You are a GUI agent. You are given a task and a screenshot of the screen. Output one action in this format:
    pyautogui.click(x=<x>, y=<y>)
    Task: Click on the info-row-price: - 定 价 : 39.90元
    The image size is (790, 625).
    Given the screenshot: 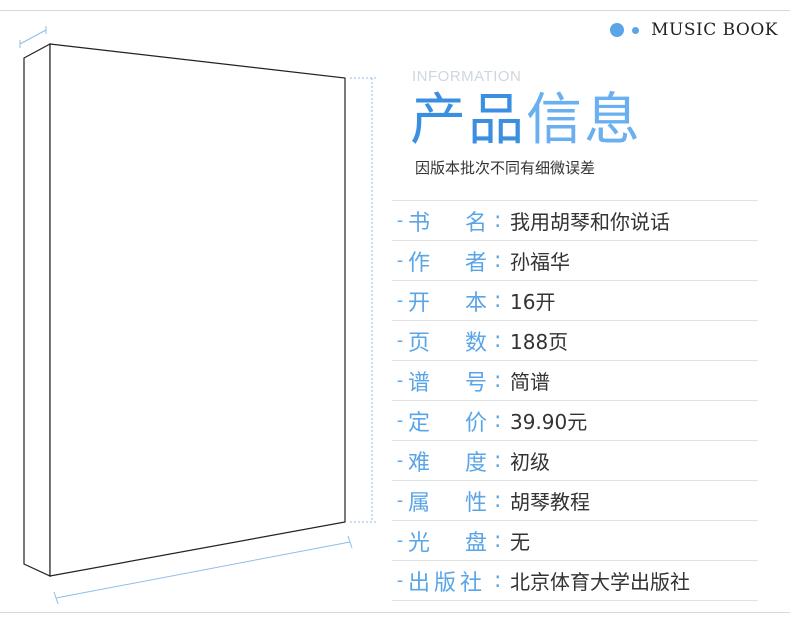 What is the action you would take?
    pyautogui.click(x=575, y=420)
    